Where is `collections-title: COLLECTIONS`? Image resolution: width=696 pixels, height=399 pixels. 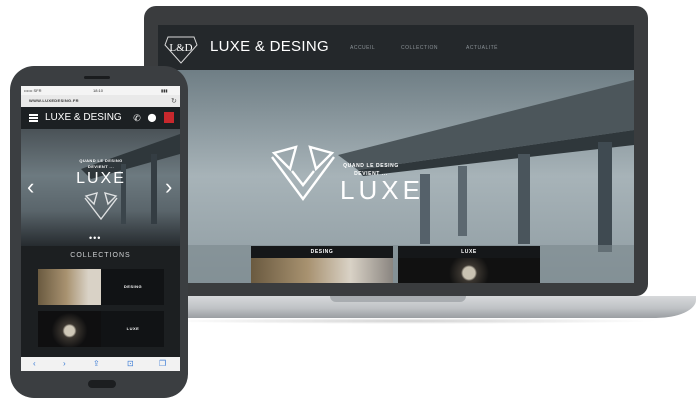 collections-title: COLLECTIONS is located at coordinates (100, 255).